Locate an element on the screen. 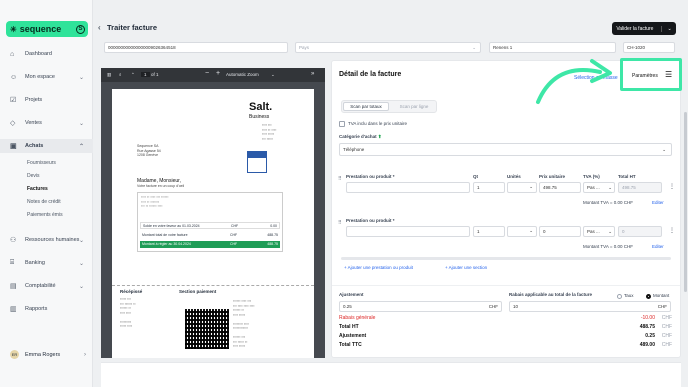 This screenshot has width=688, height=387. params-highlight: Paramètres ☰ is located at coordinates (651, 74).